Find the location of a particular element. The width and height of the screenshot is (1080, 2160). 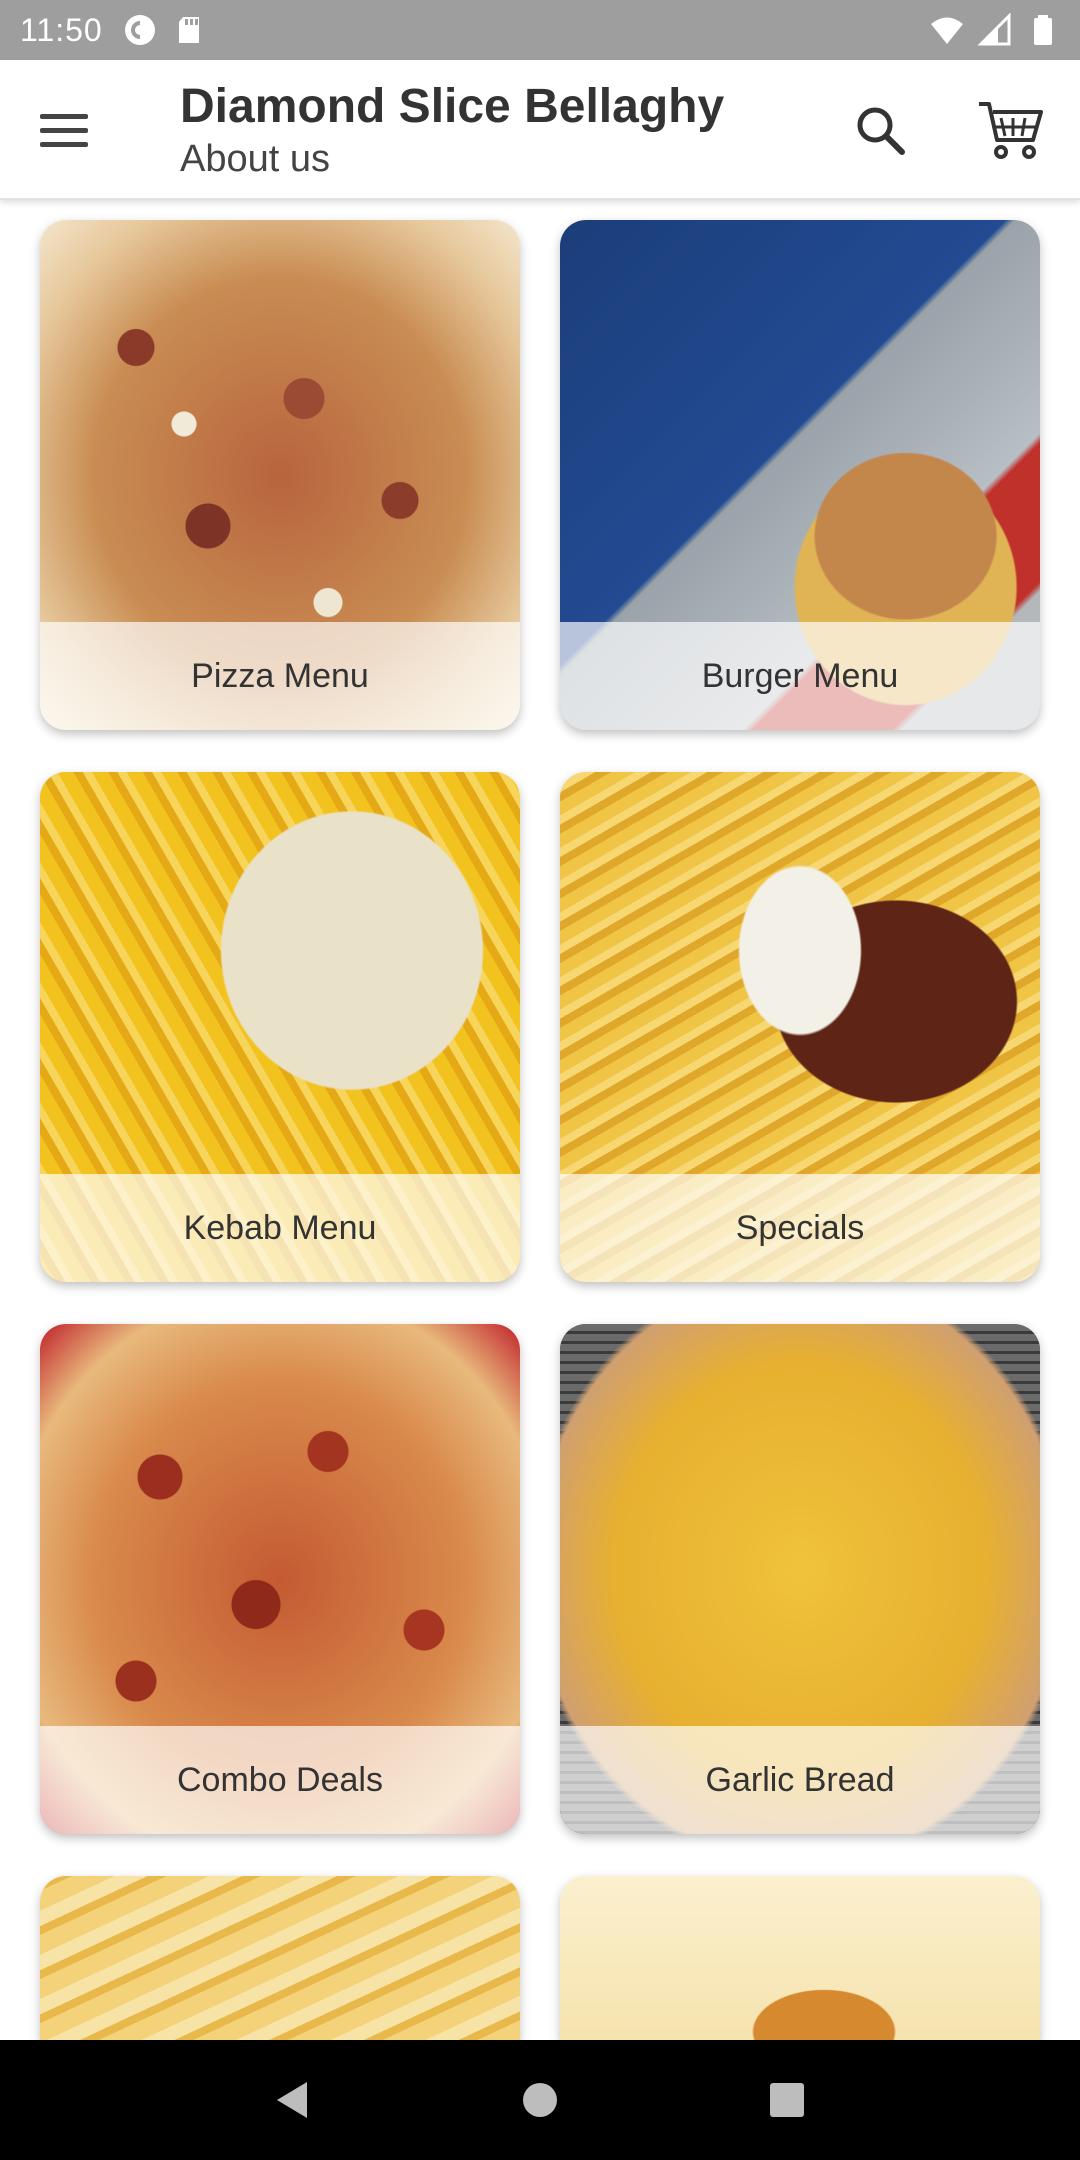

app-bar: Diamond Slice Bellaghy About us is located at coordinates (540, 130).